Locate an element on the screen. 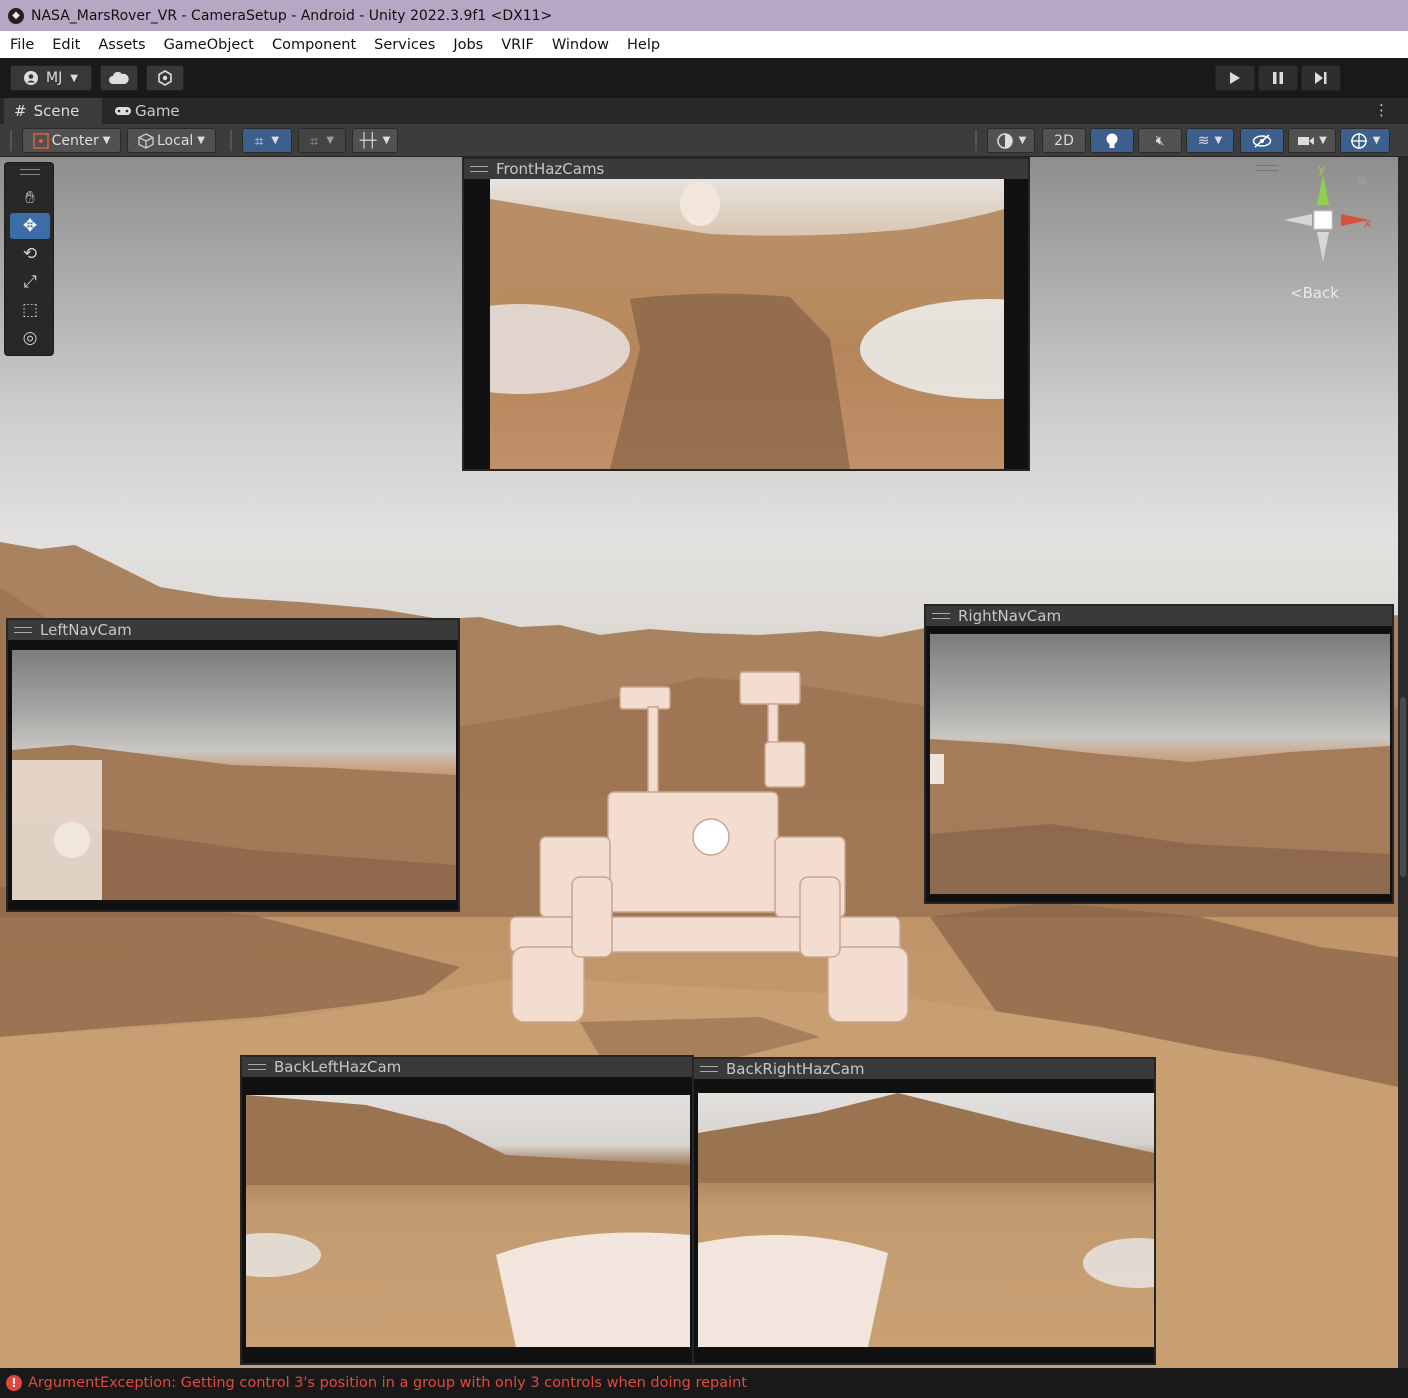  audio-toggle: 🔇︎ is located at coordinates (1160, 140).